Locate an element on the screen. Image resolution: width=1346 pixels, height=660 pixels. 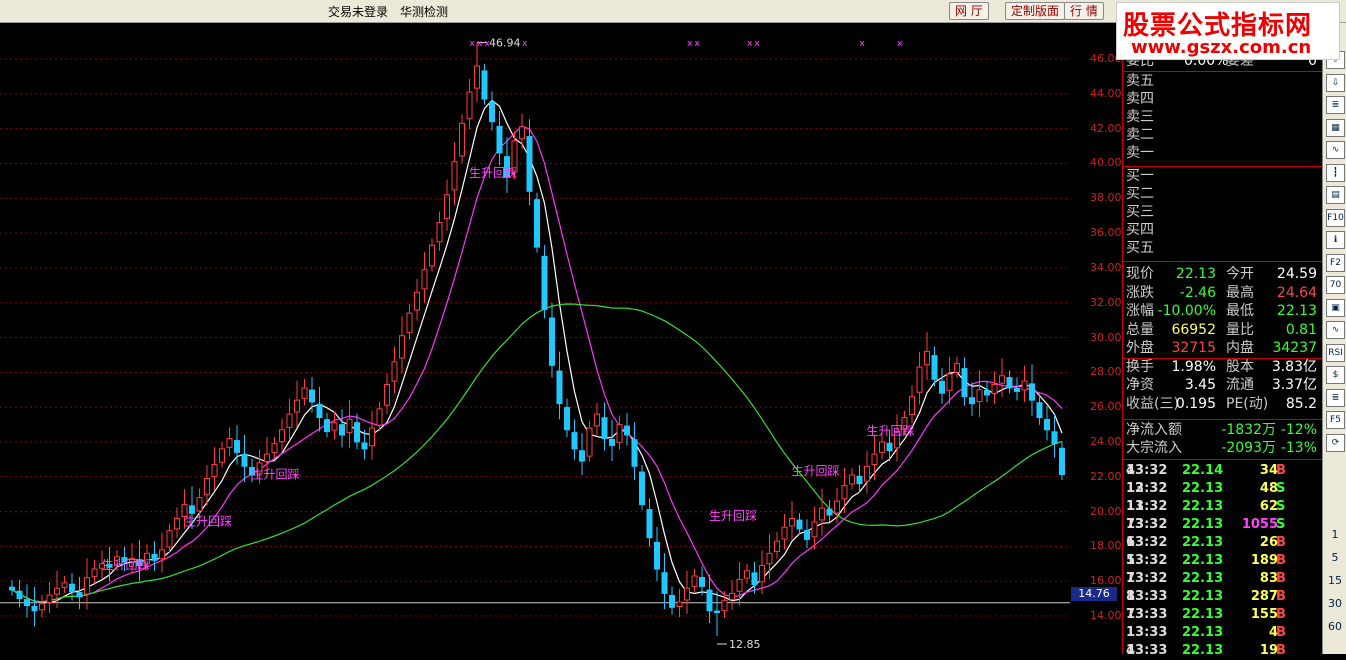
tick-row: 13:32 22.13 83 B 7 is located at coordinates (1223, 579).